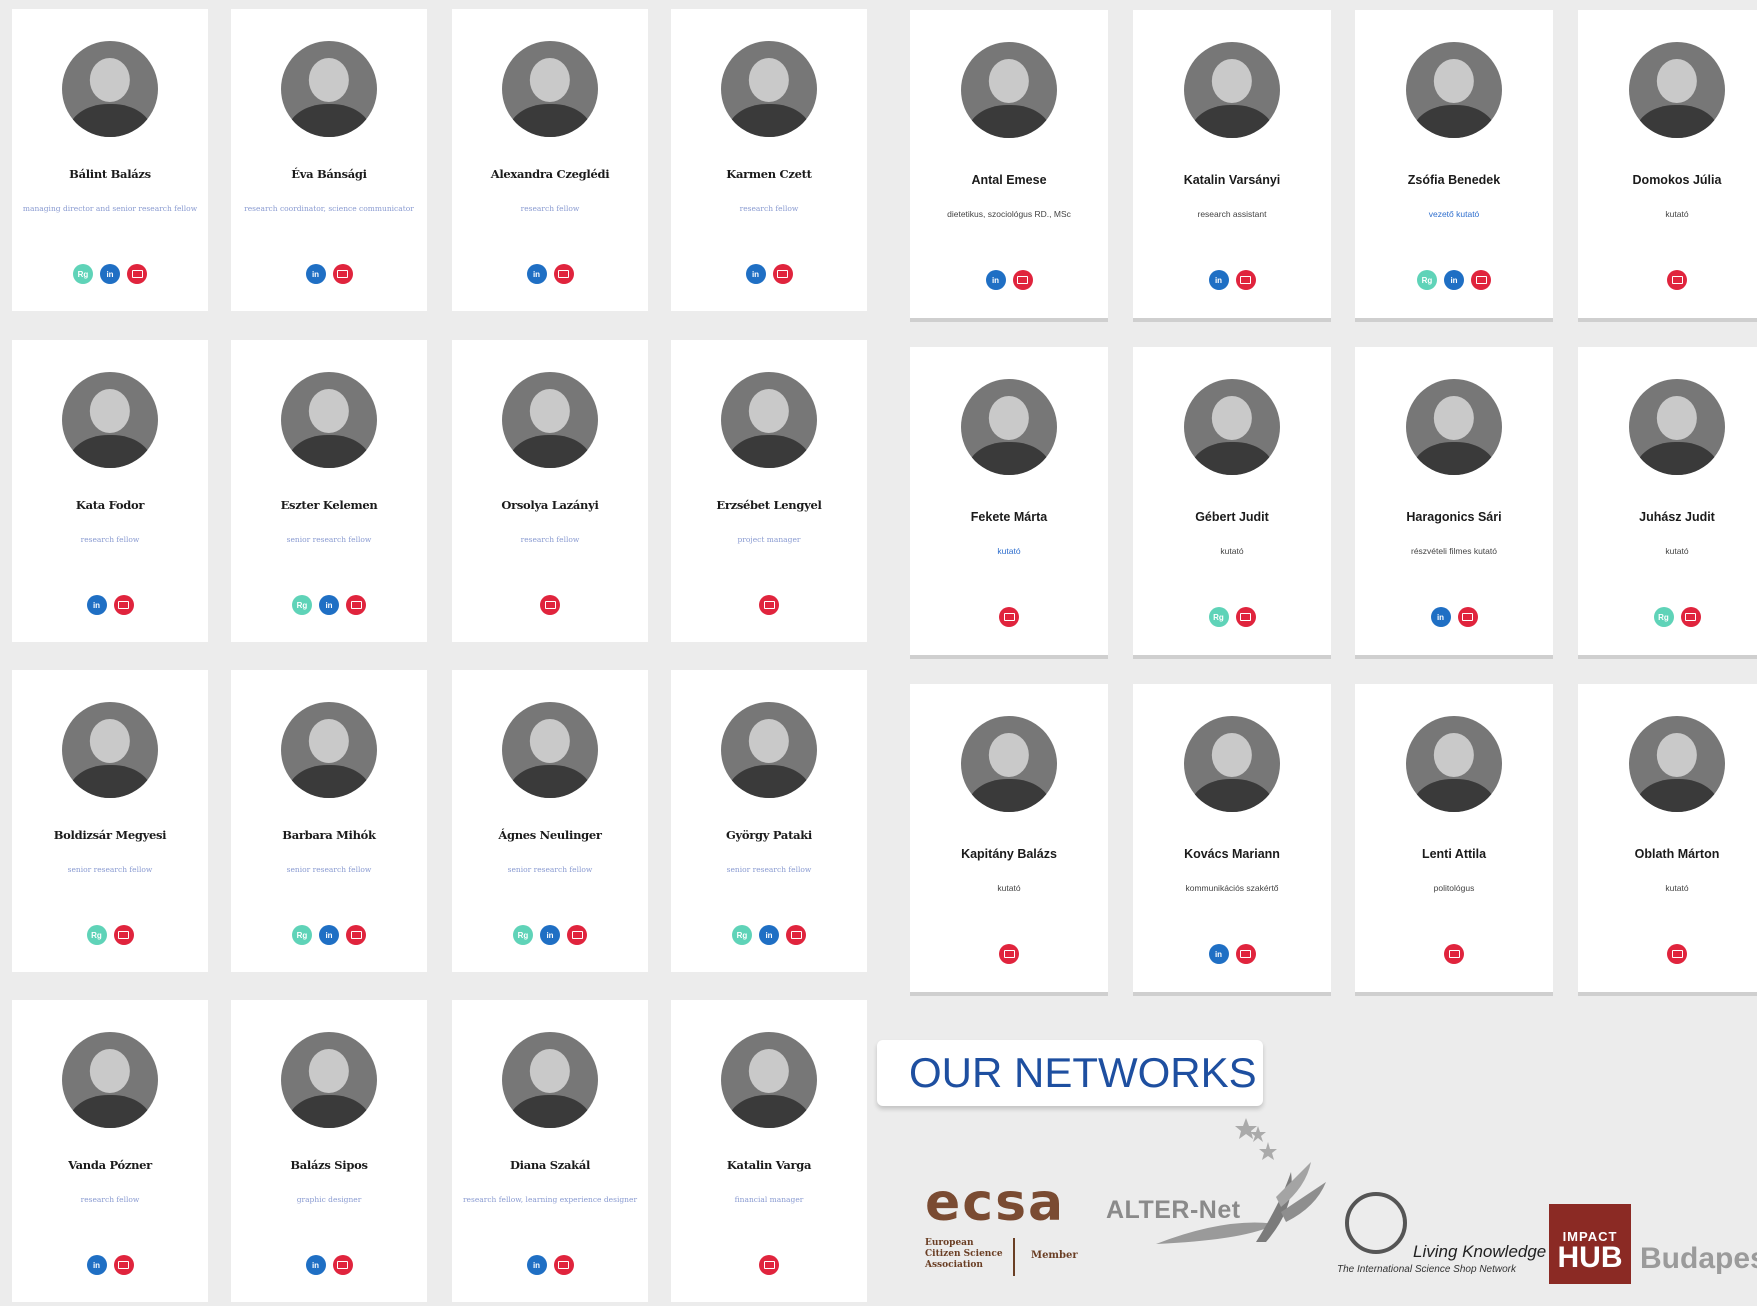 The image size is (1757, 1306). What do you see at coordinates (329, 174) in the screenshot?
I see `member-name: Éva Bánsági` at bounding box center [329, 174].